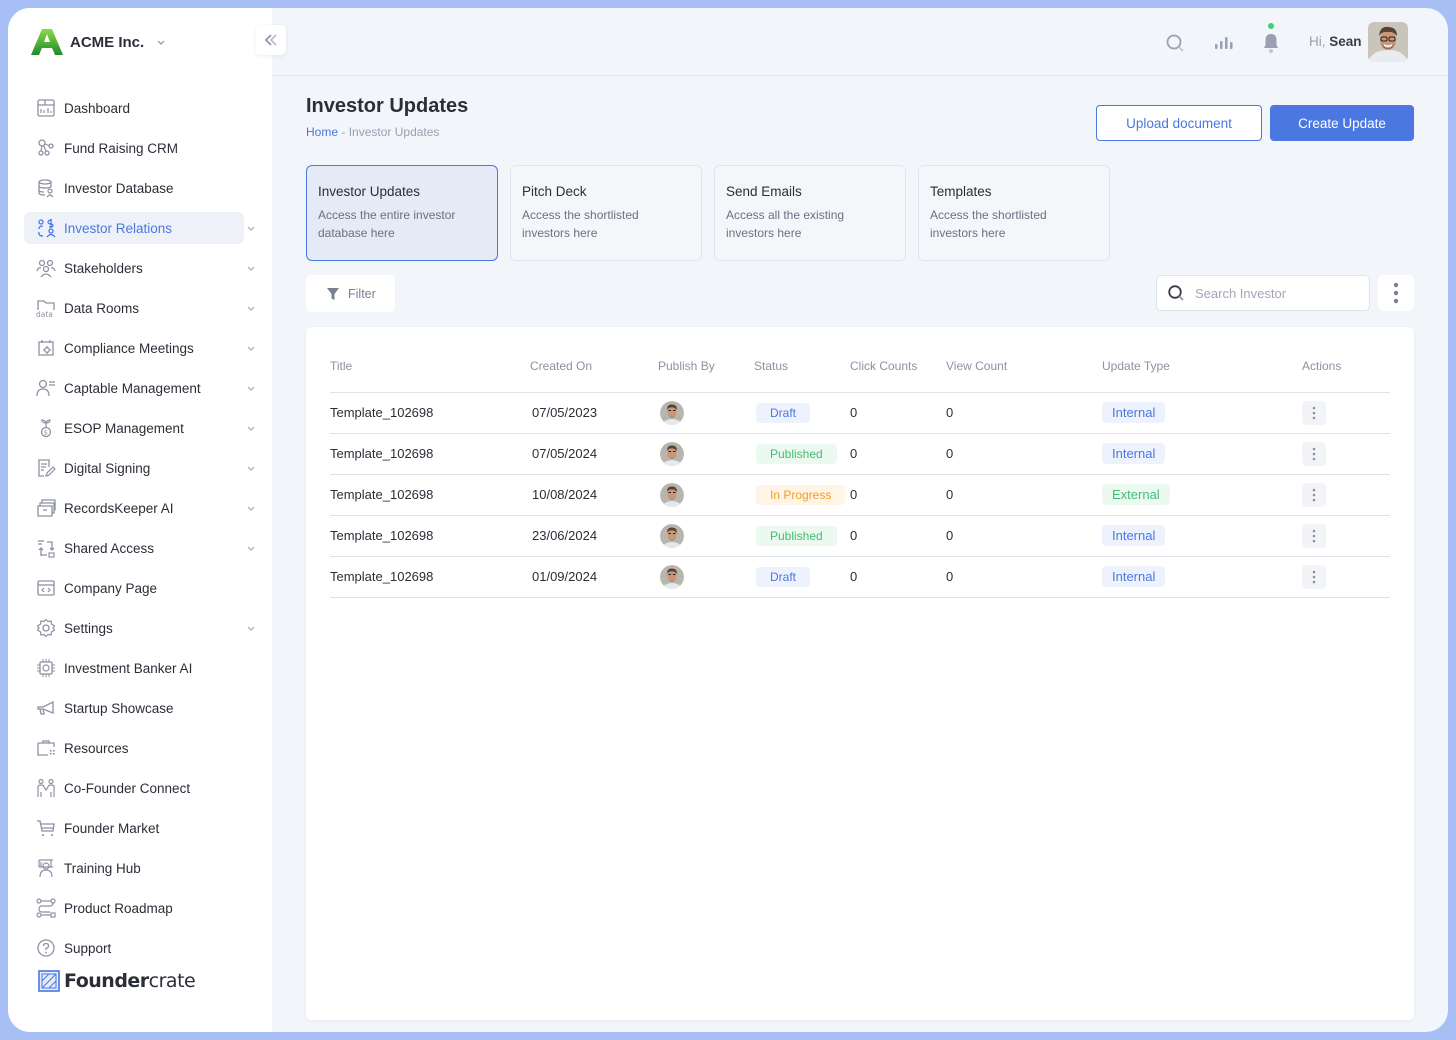  What do you see at coordinates (1136, 494) in the screenshot?
I see `update-type-badge: External` at bounding box center [1136, 494].